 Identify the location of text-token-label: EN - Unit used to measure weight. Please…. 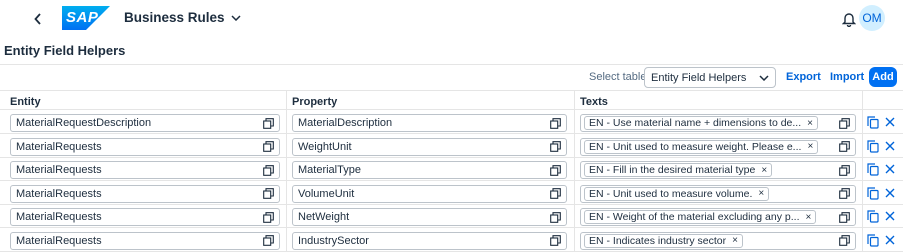
(695, 146).